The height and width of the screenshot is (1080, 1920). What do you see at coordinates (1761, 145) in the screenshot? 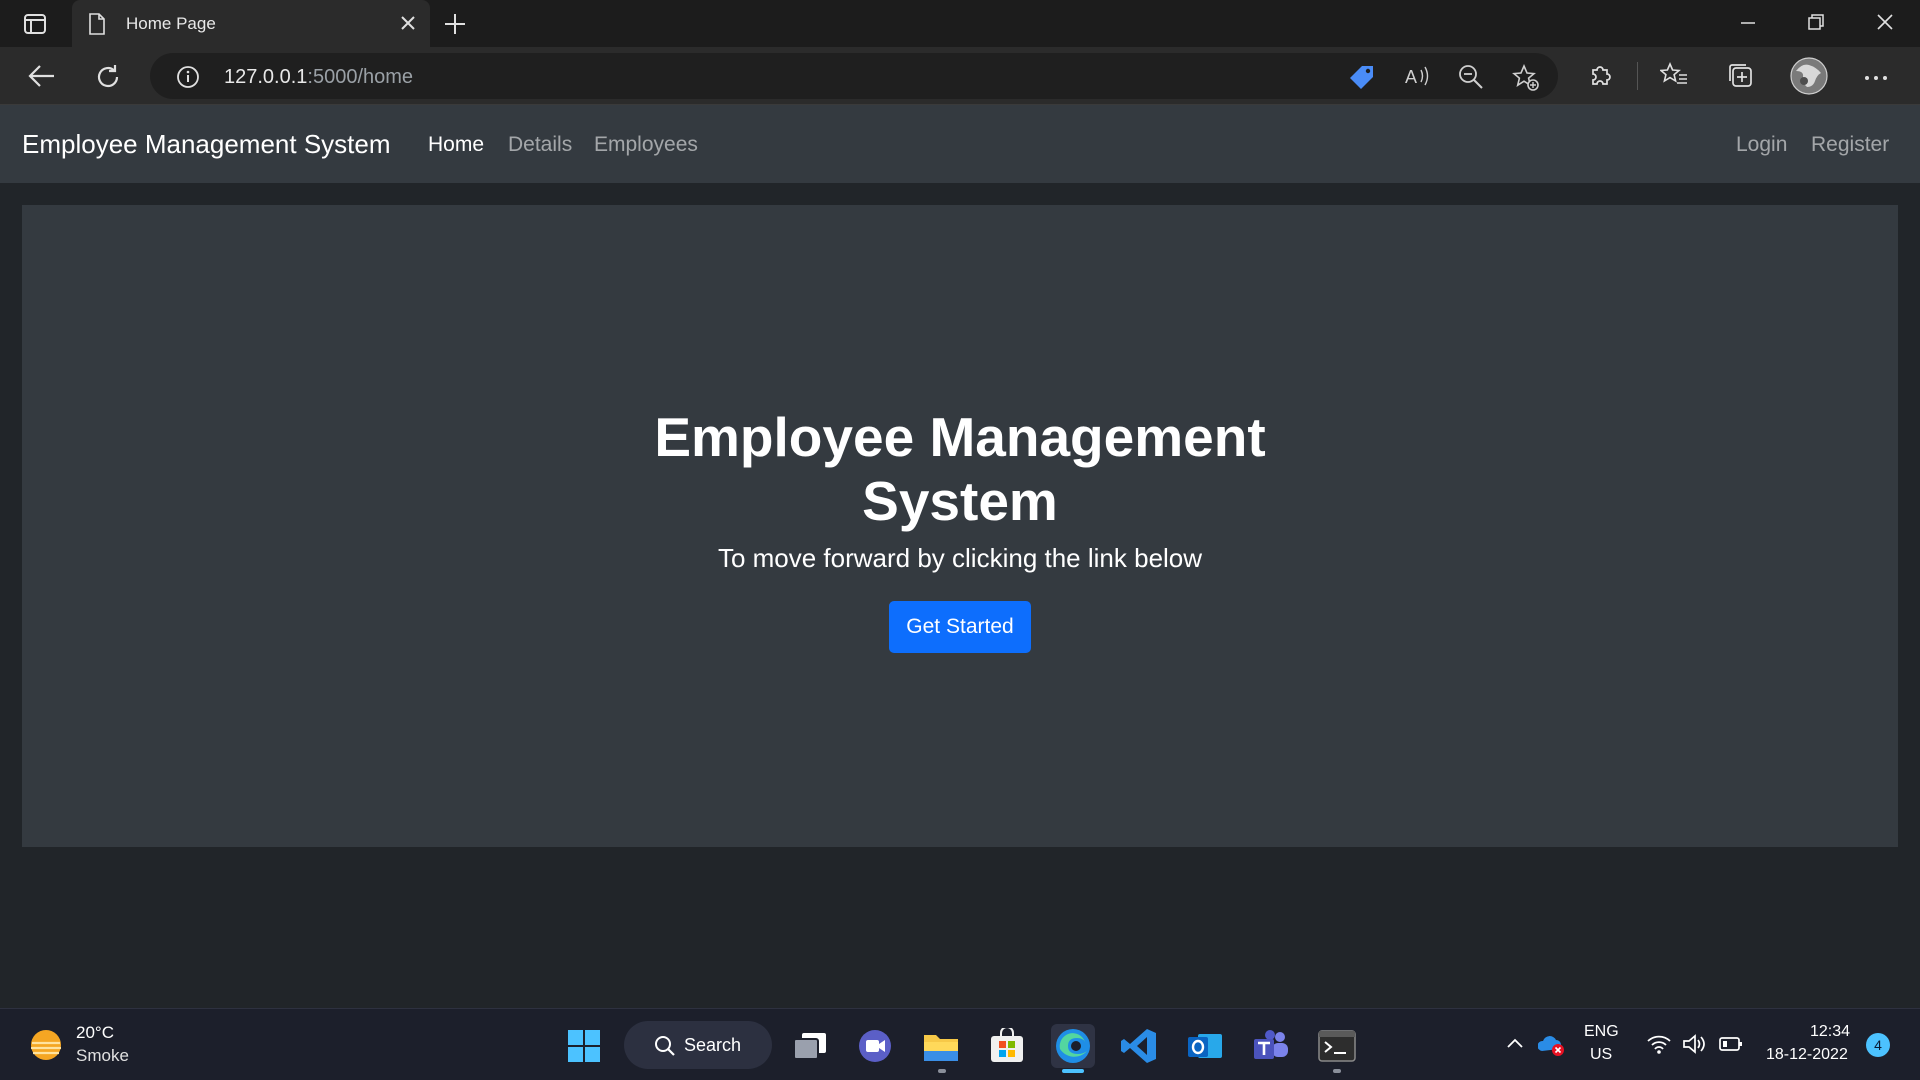
I see `nav-link-login: Login` at bounding box center [1761, 145].